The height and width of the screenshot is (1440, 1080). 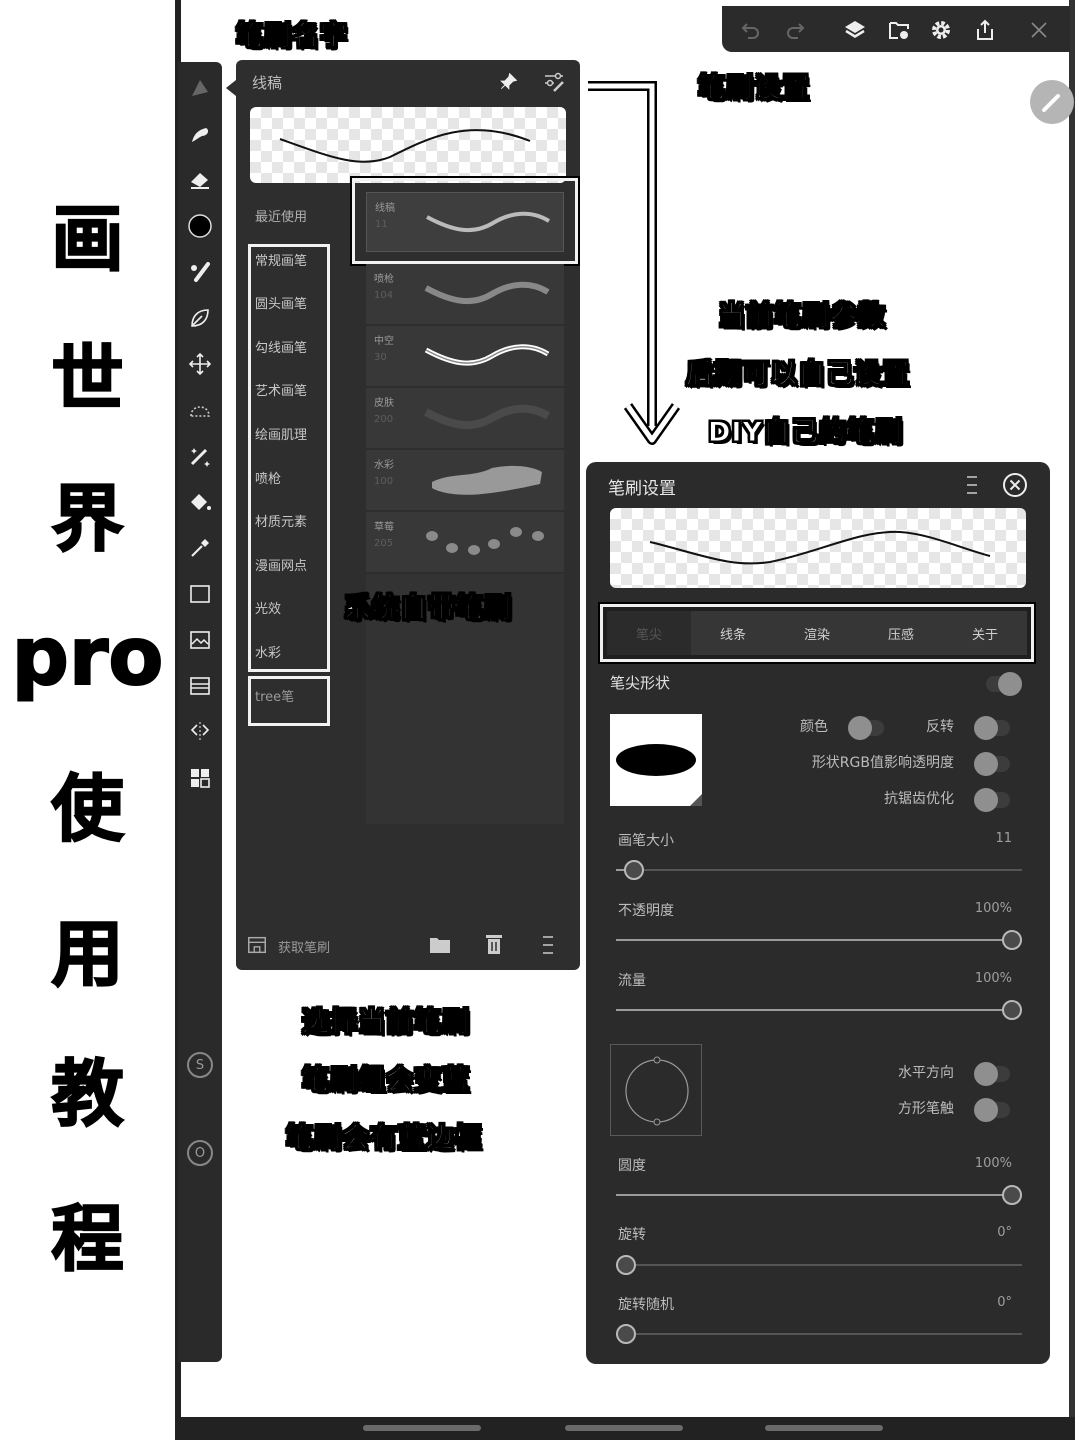 What do you see at coordinates (819, 870) in the screenshot?
I see `brush-size-slider` at bounding box center [819, 870].